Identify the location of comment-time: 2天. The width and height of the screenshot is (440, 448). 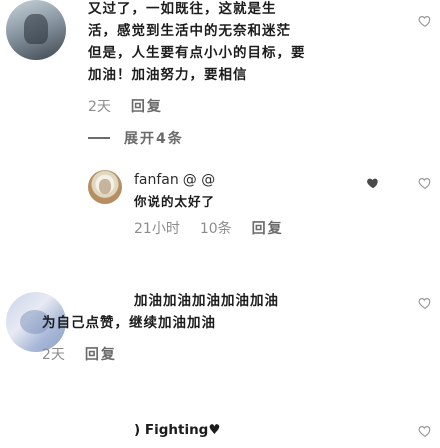
(99, 107).